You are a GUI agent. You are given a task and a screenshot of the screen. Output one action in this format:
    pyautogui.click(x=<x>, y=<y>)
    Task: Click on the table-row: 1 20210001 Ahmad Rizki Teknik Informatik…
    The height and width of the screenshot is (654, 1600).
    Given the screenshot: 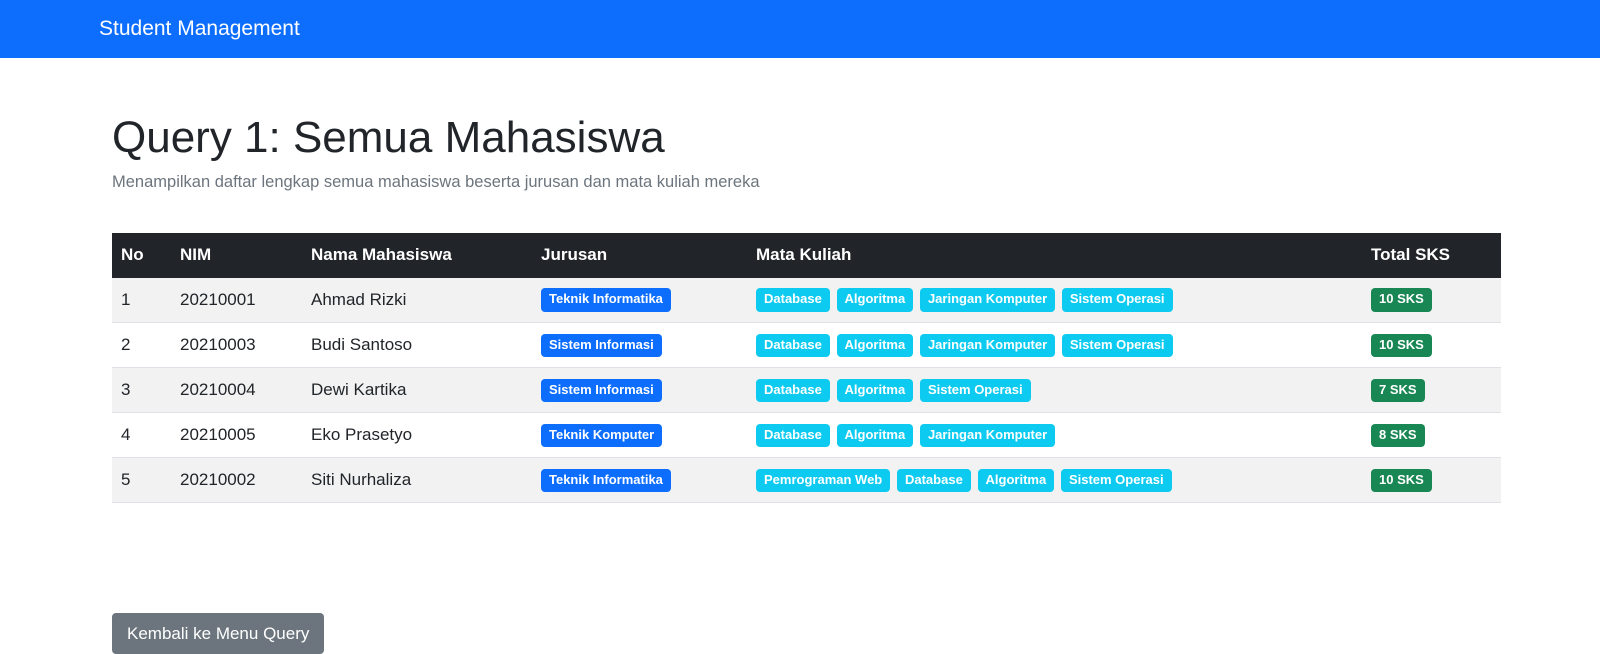 What is the action you would take?
    pyautogui.click(x=806, y=300)
    